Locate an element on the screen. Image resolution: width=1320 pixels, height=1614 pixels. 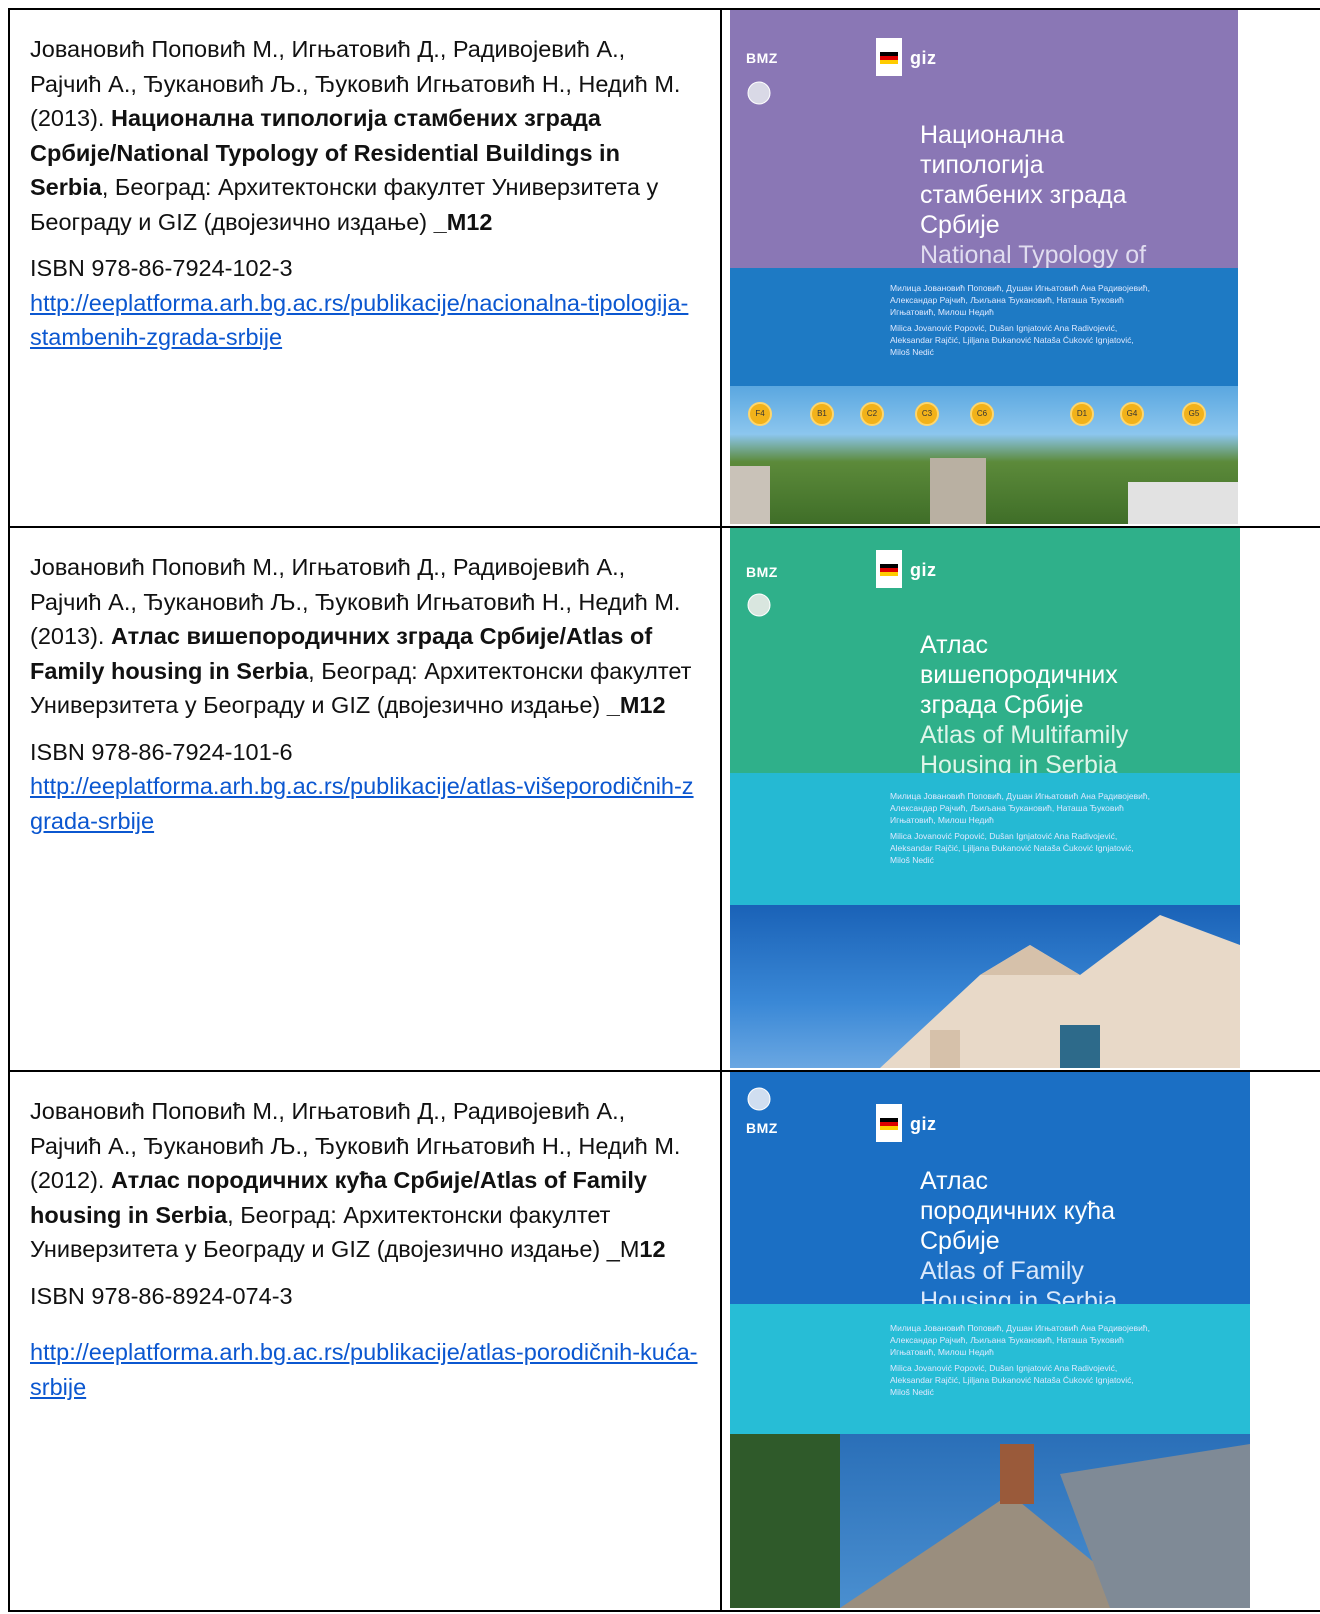
marker-c2: C2 is located at coordinates (872, 414).